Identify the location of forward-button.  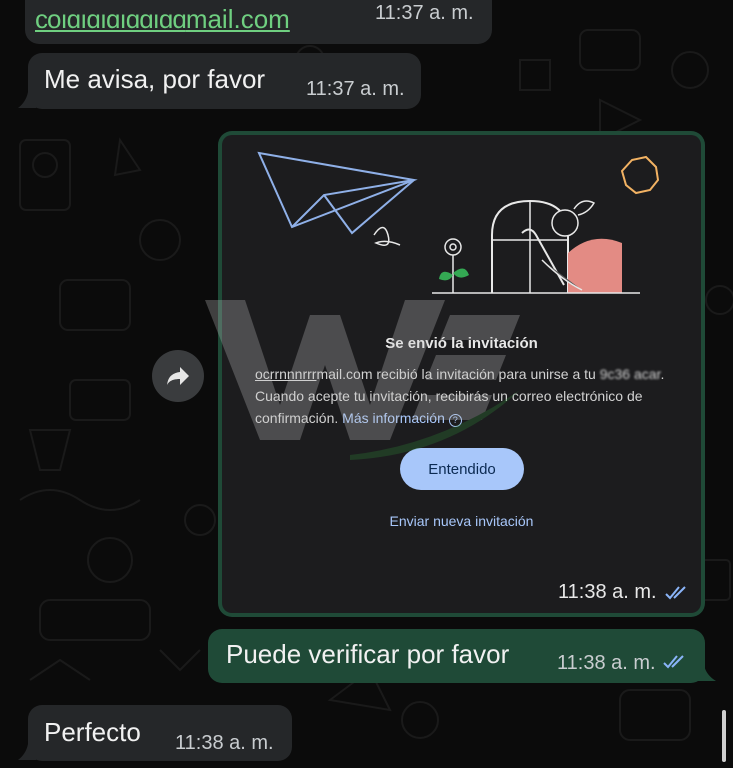
(178, 376).